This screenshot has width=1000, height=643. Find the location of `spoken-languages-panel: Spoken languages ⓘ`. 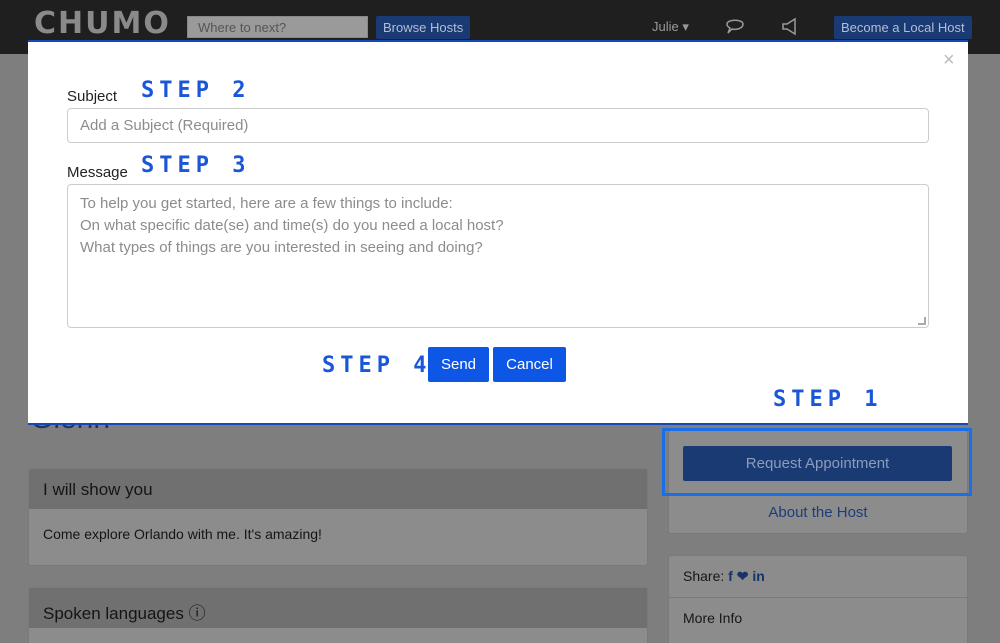

spoken-languages-panel: Spoken languages ⓘ is located at coordinates (338, 615).